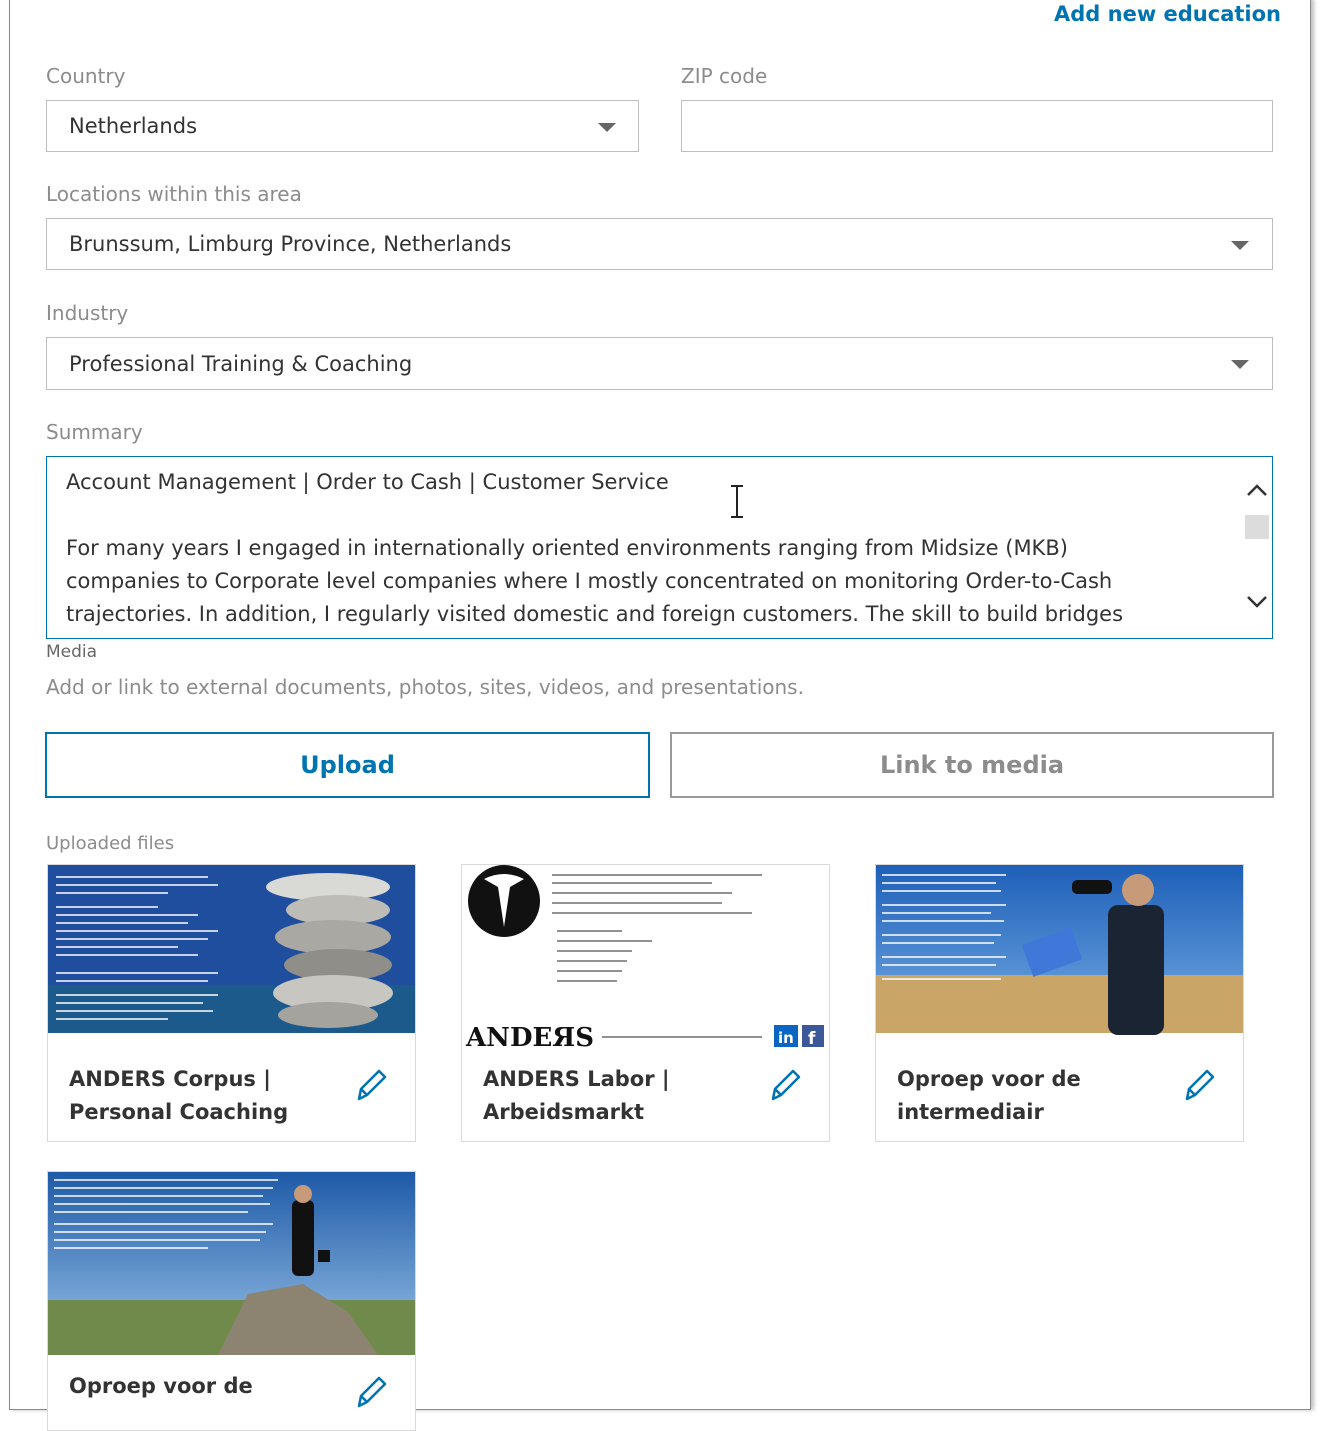 This screenshot has height=1431, width=1323. Describe the element at coordinates (989, 1095) in the screenshot. I see `media-card-title: Oproep voor de intermediair` at that location.